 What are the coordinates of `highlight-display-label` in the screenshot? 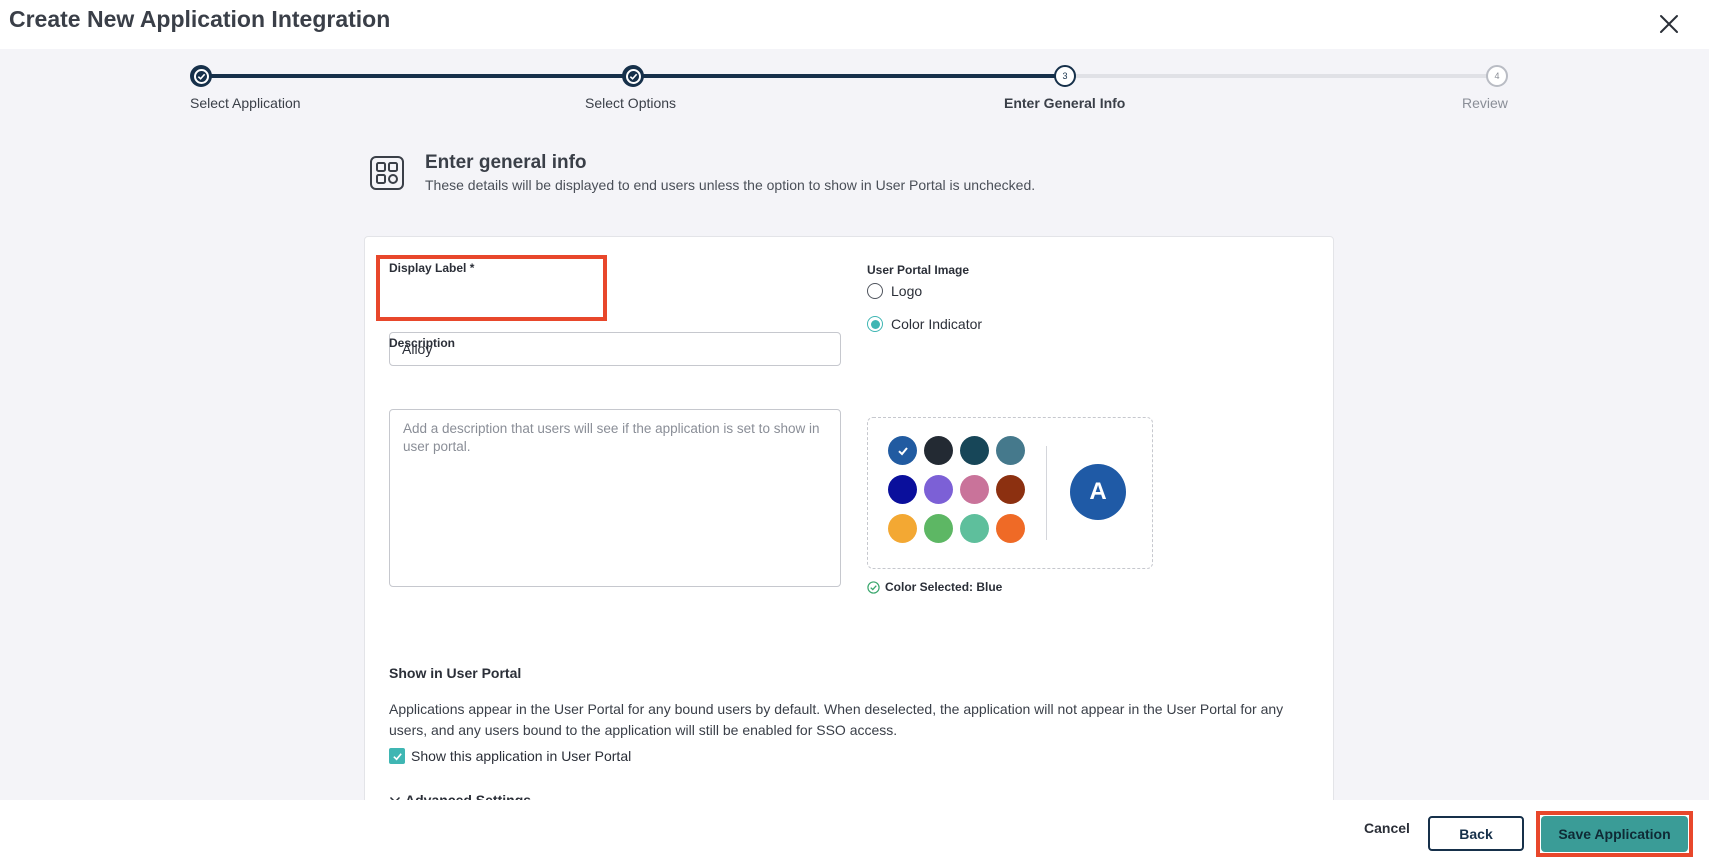 It's located at (491, 288).